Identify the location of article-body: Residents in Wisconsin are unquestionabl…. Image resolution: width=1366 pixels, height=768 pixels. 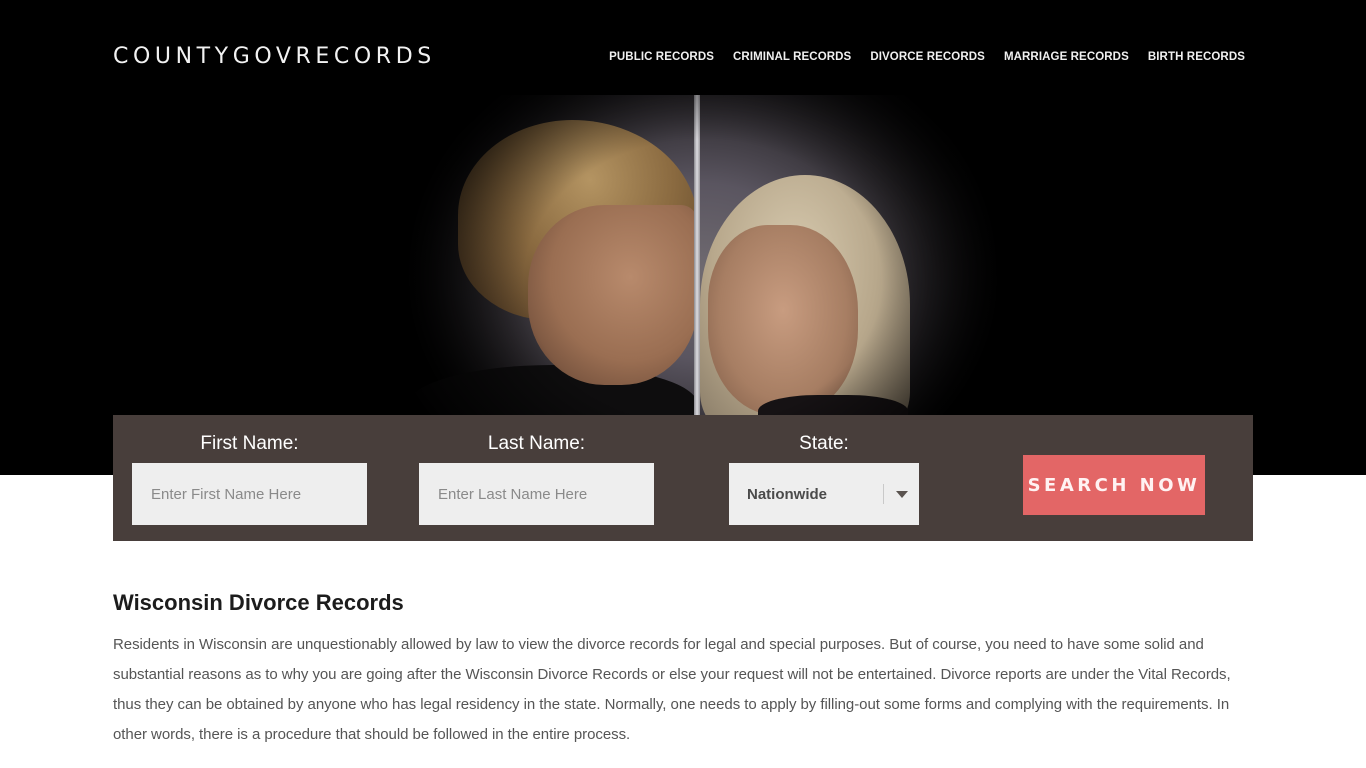
(672, 689).